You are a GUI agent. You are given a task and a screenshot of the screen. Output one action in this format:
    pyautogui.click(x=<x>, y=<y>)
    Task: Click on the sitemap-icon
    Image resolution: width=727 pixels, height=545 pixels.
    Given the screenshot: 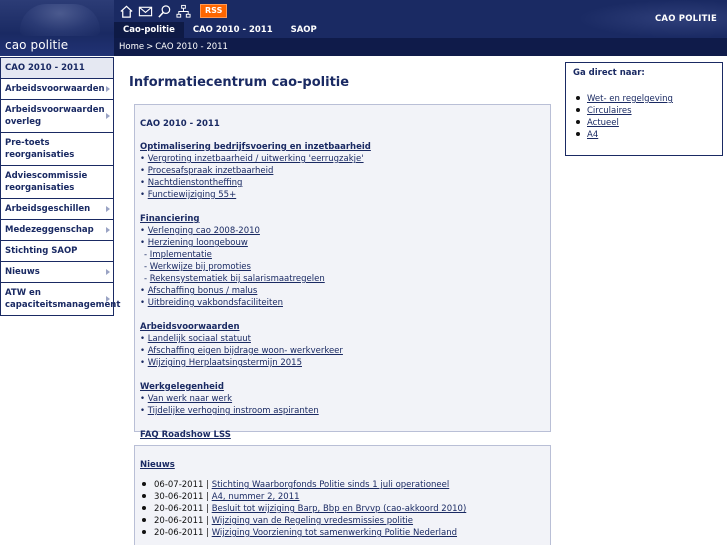 What is the action you would take?
    pyautogui.click(x=183, y=11)
    